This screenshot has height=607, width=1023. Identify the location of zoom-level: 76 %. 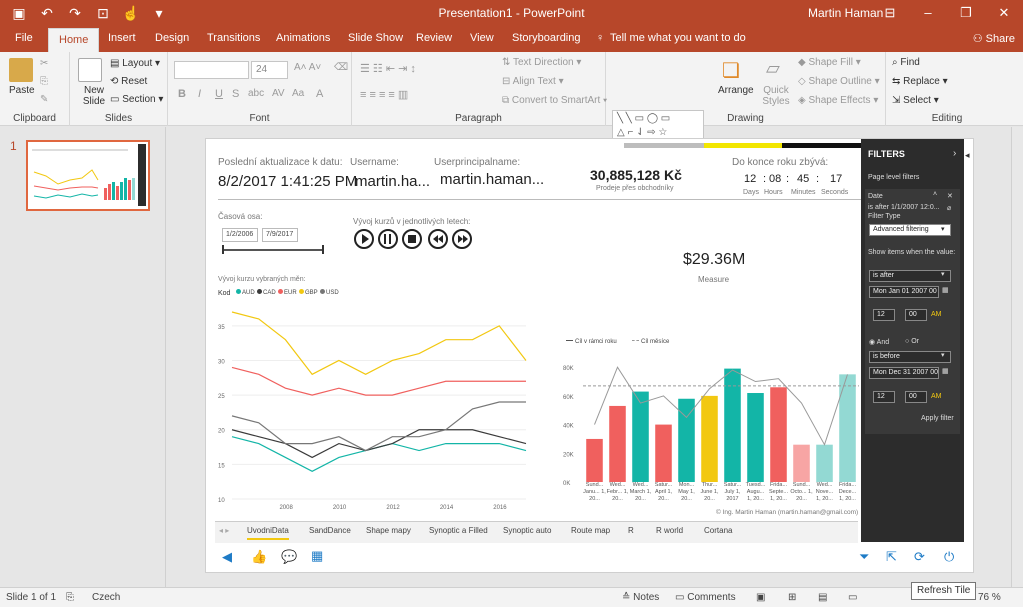
(989, 597).